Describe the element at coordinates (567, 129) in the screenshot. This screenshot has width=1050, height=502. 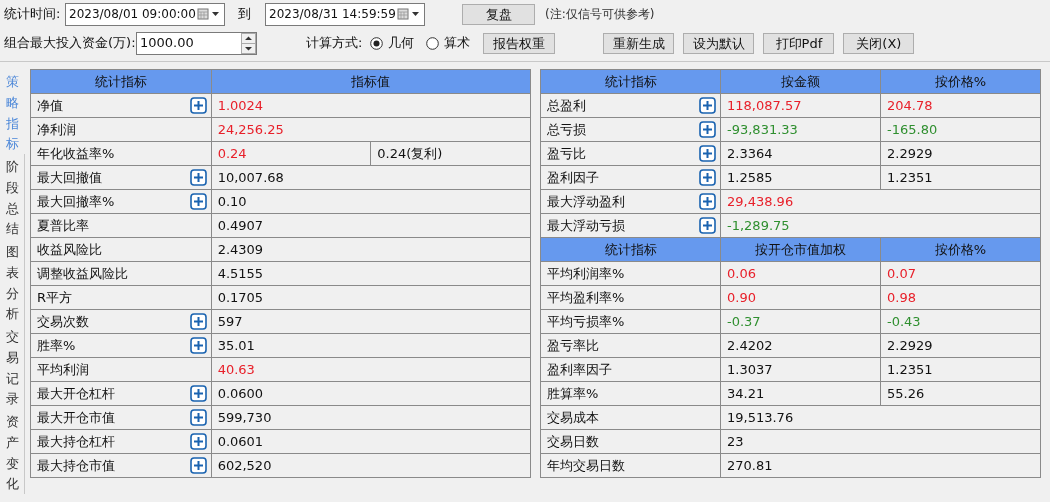
I see `metric-label: 总亏损` at that location.